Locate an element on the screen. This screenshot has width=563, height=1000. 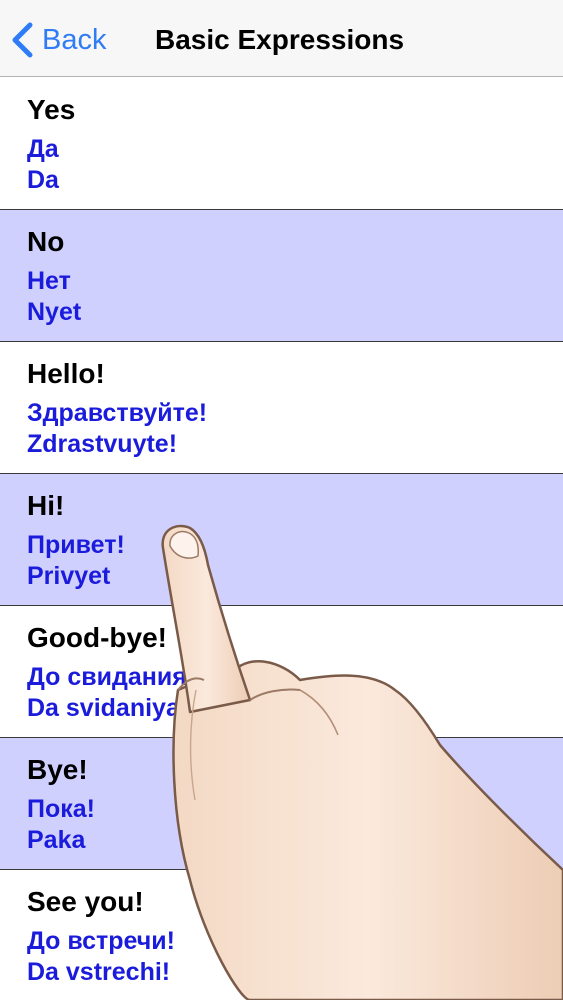
english-phrase: Bye! is located at coordinates (57, 769).